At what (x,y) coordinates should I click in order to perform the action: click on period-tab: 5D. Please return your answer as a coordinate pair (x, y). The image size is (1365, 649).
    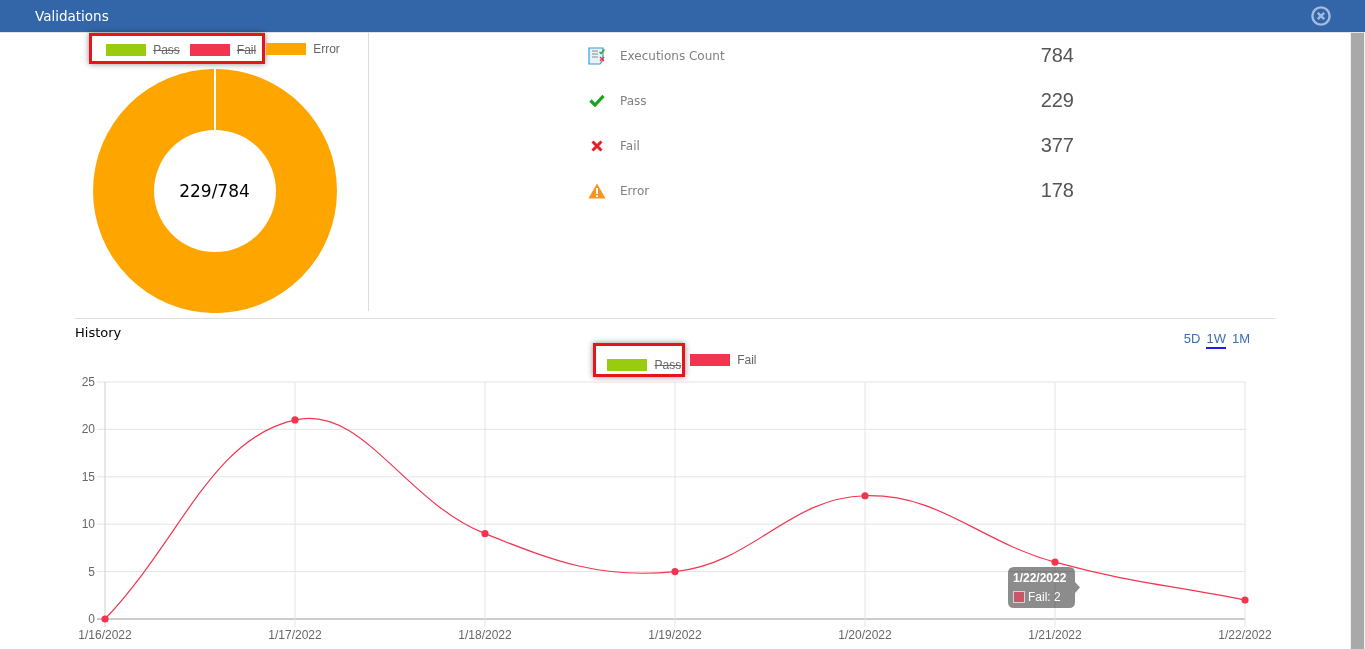
    Looking at the image, I should click on (1192, 340).